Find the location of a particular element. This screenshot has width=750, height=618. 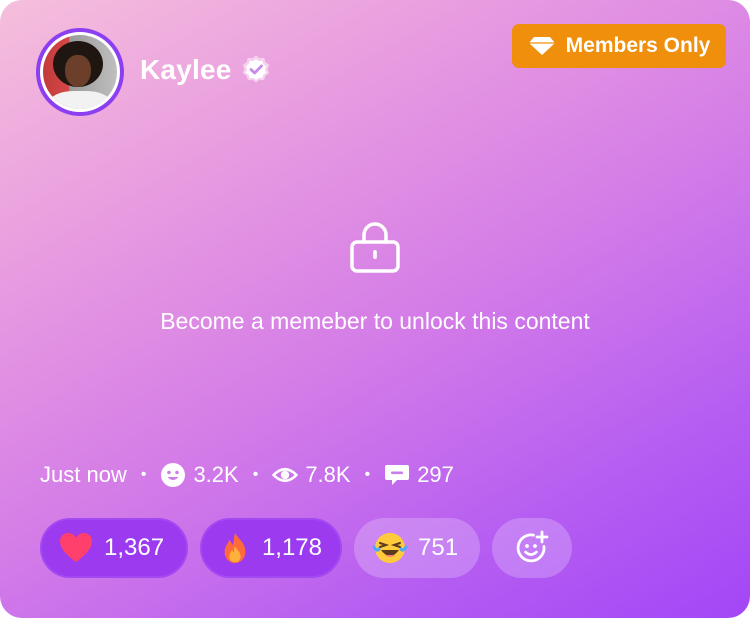

verified-badge-icon is located at coordinates (255, 69).